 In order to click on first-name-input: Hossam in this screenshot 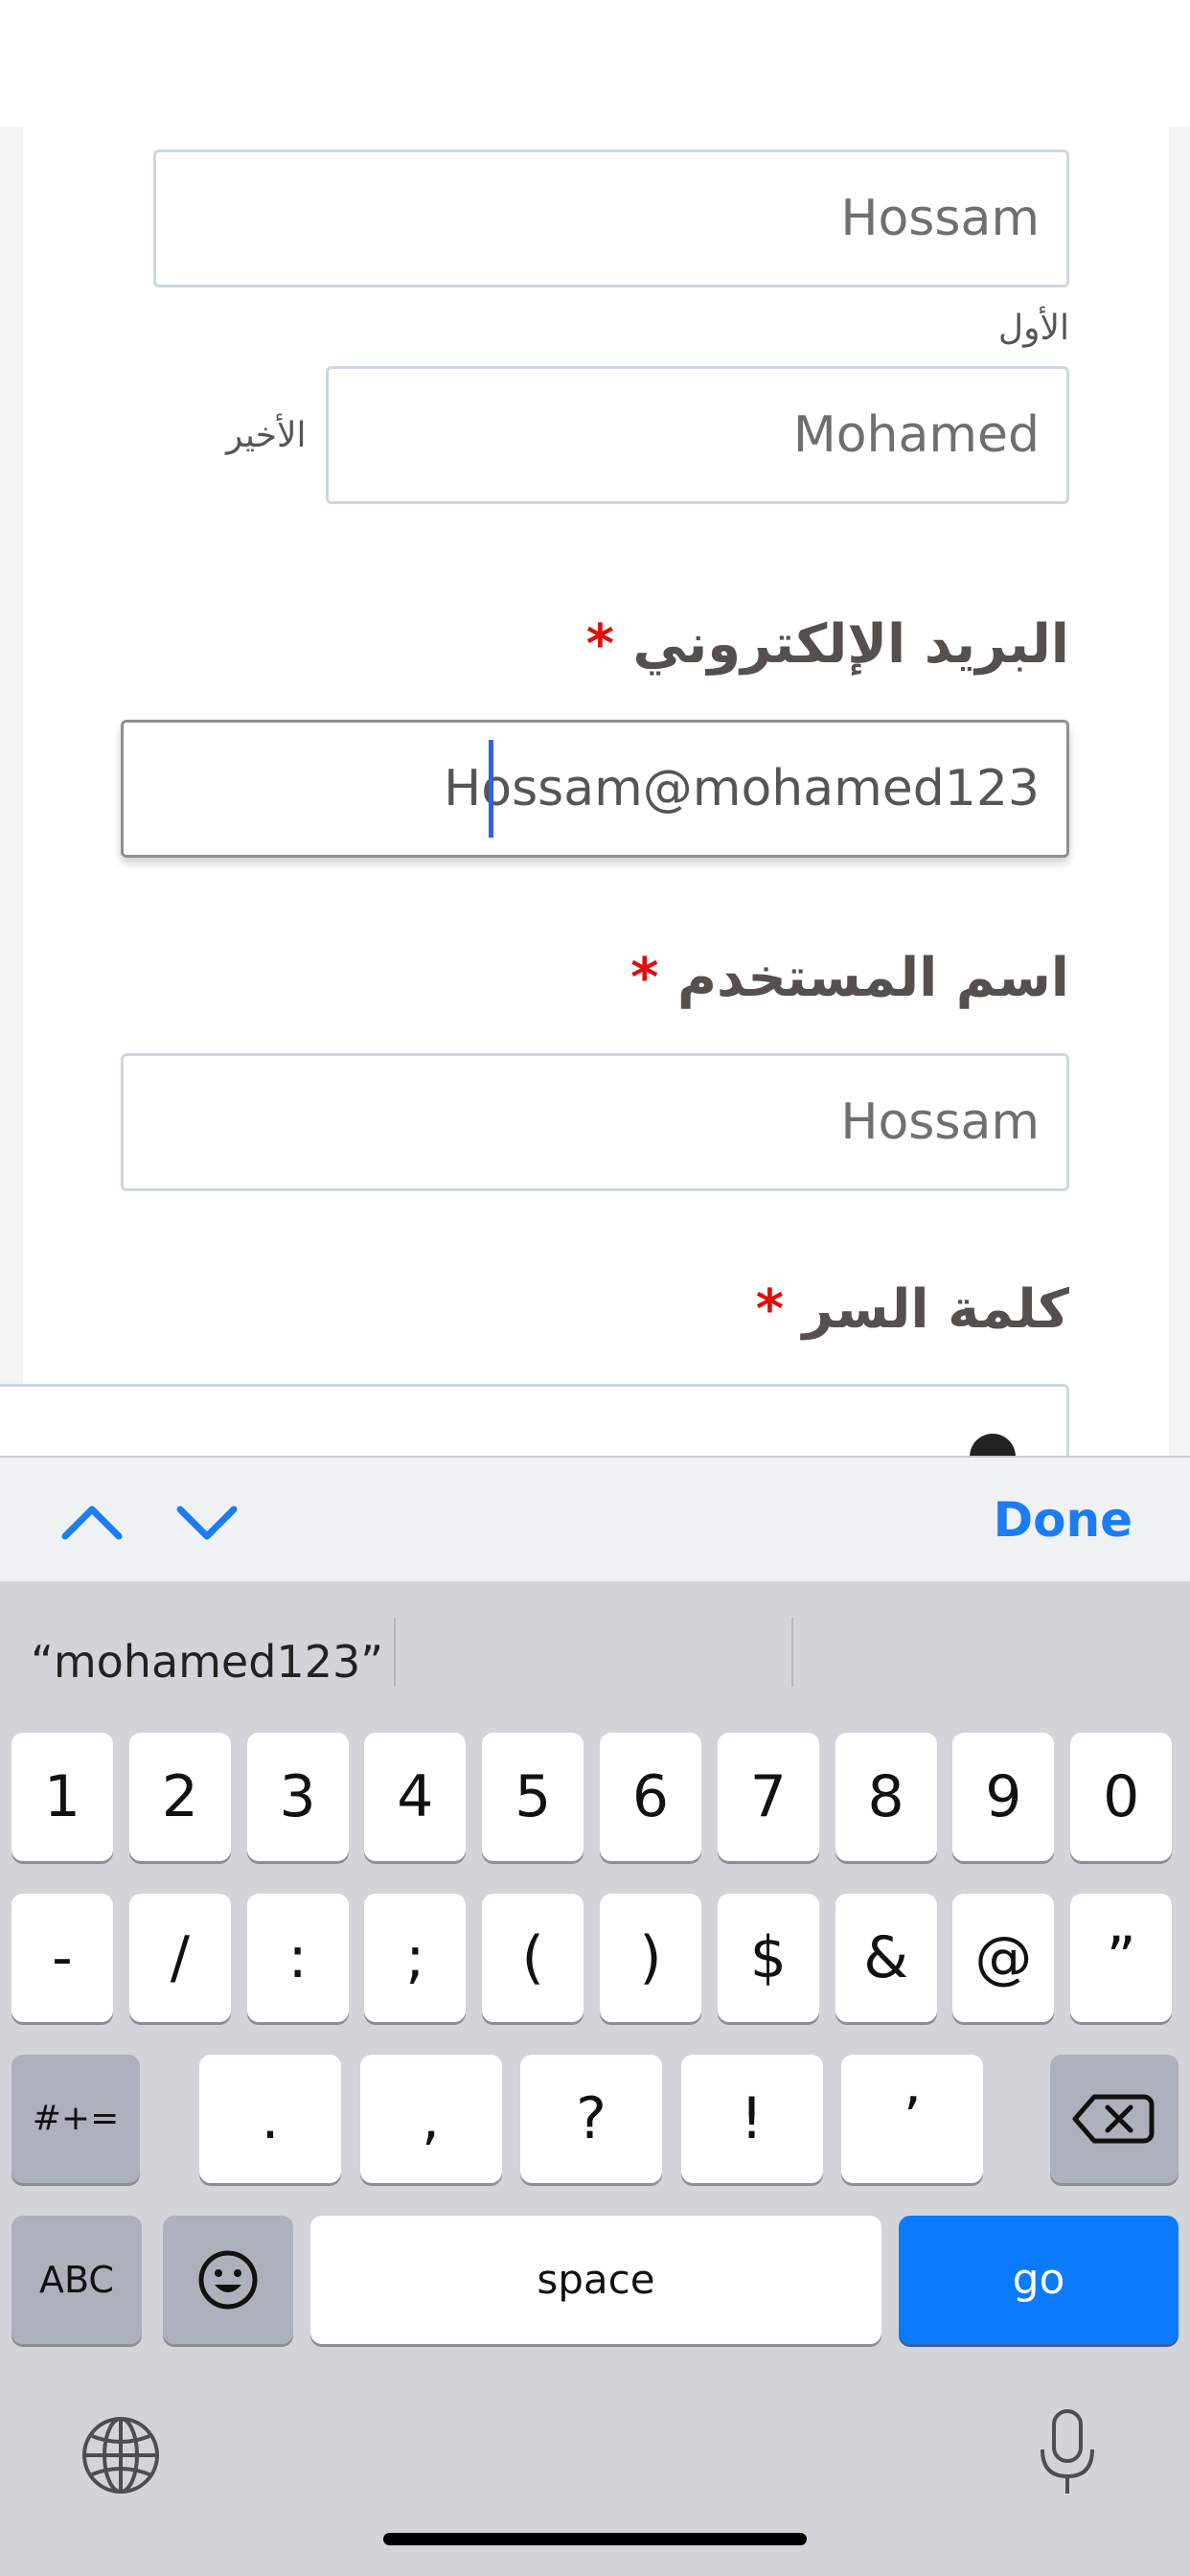, I will do `click(611, 219)`.